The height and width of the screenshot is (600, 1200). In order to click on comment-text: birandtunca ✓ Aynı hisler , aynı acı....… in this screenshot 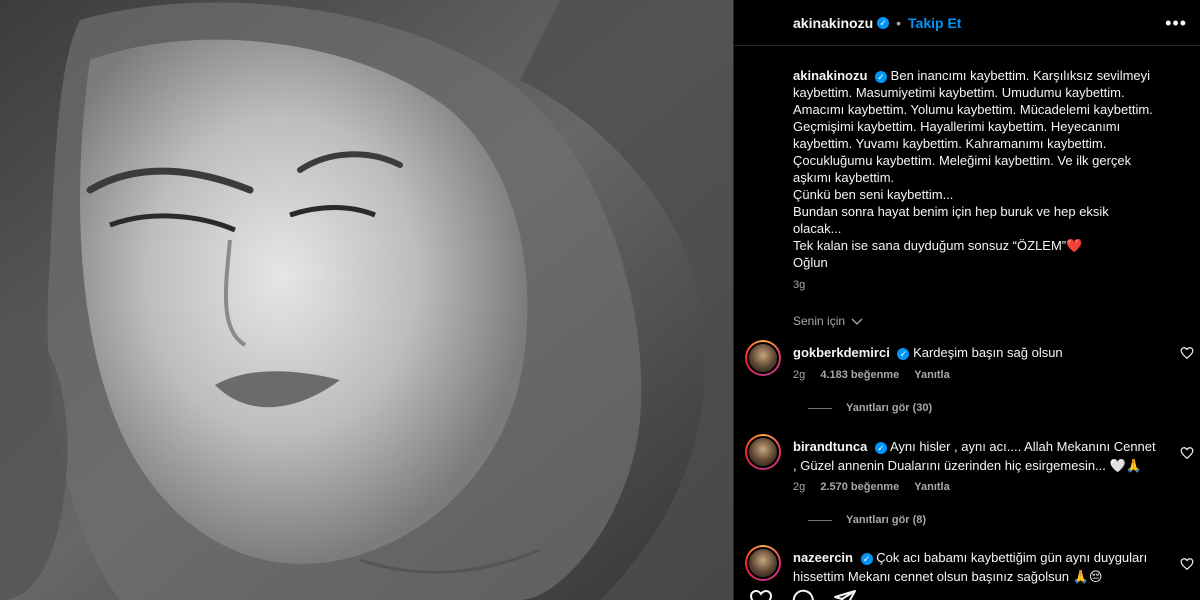, I will do `click(983, 456)`.